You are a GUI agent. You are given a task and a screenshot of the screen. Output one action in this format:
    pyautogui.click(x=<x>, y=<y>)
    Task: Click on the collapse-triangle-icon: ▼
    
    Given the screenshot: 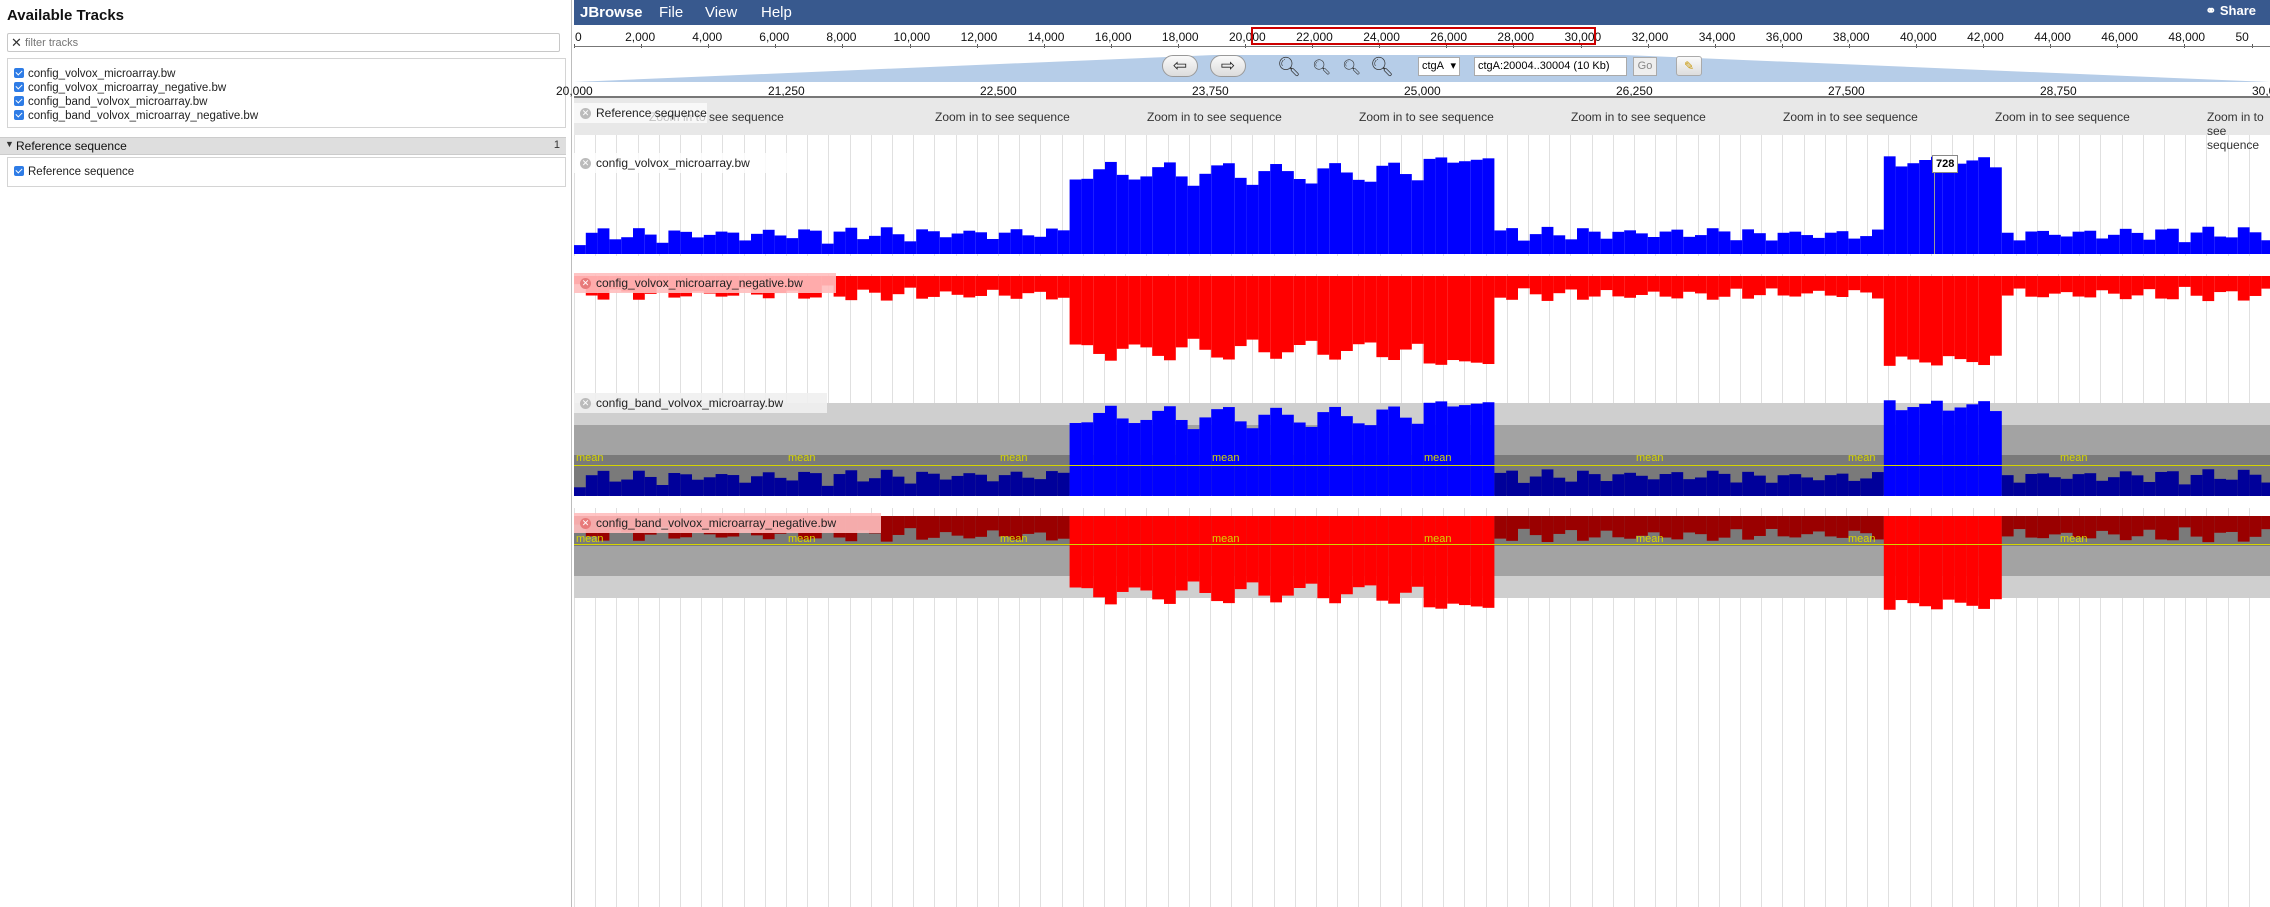 What is the action you would take?
    pyautogui.click(x=9, y=144)
    